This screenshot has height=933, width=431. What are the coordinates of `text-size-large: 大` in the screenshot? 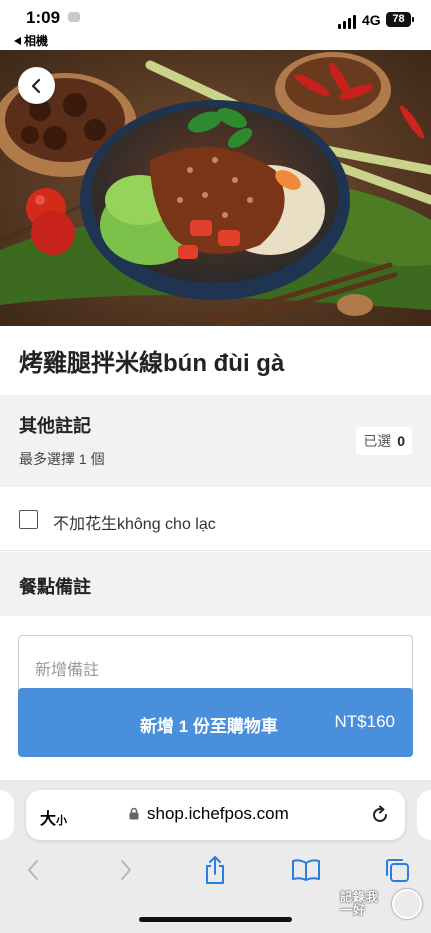 It's located at (48, 819).